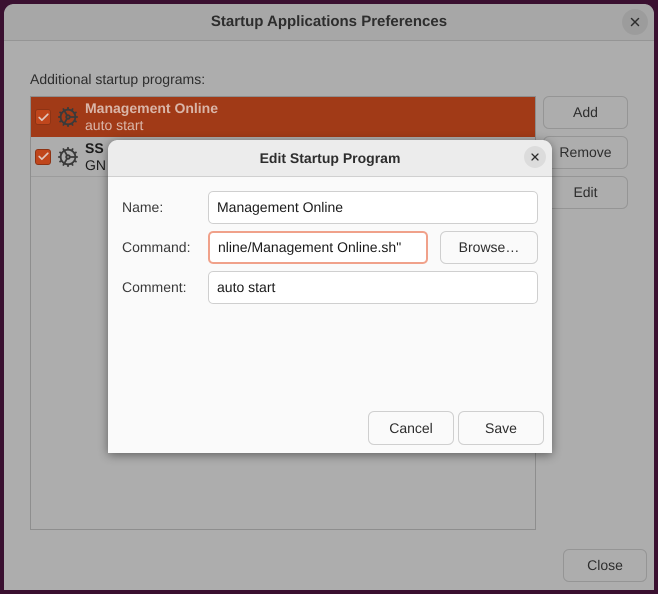 The height and width of the screenshot is (594, 658). Describe the element at coordinates (151, 108) in the screenshot. I see `program-name: Management Online` at that location.